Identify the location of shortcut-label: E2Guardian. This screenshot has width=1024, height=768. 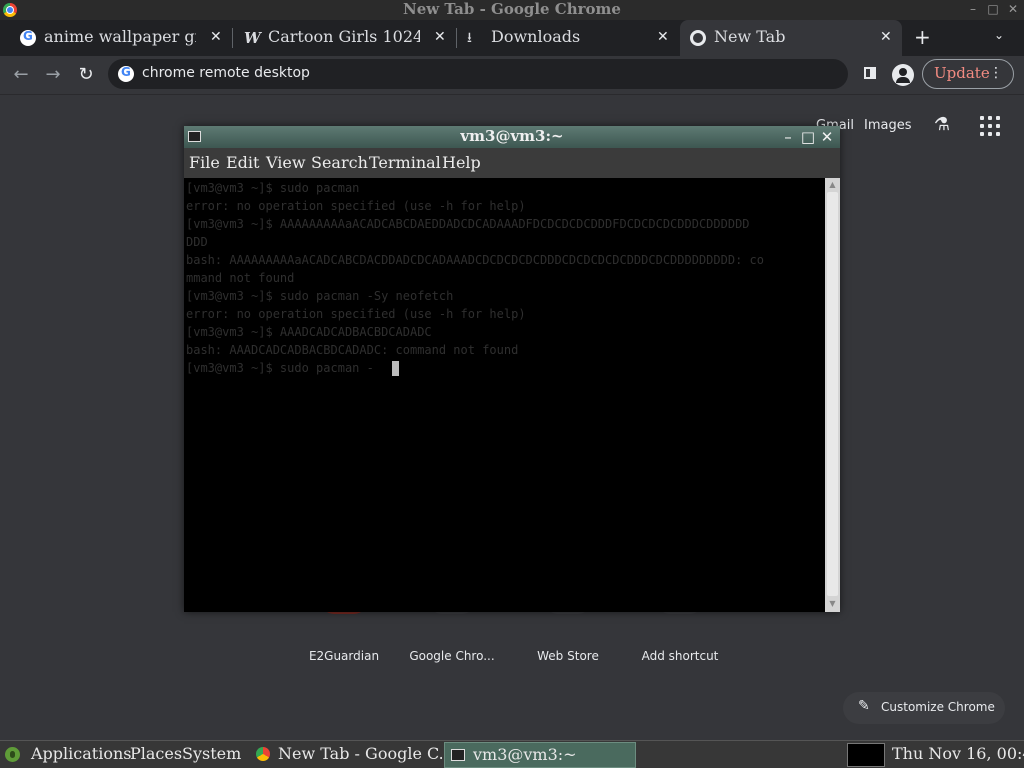
(344, 656).